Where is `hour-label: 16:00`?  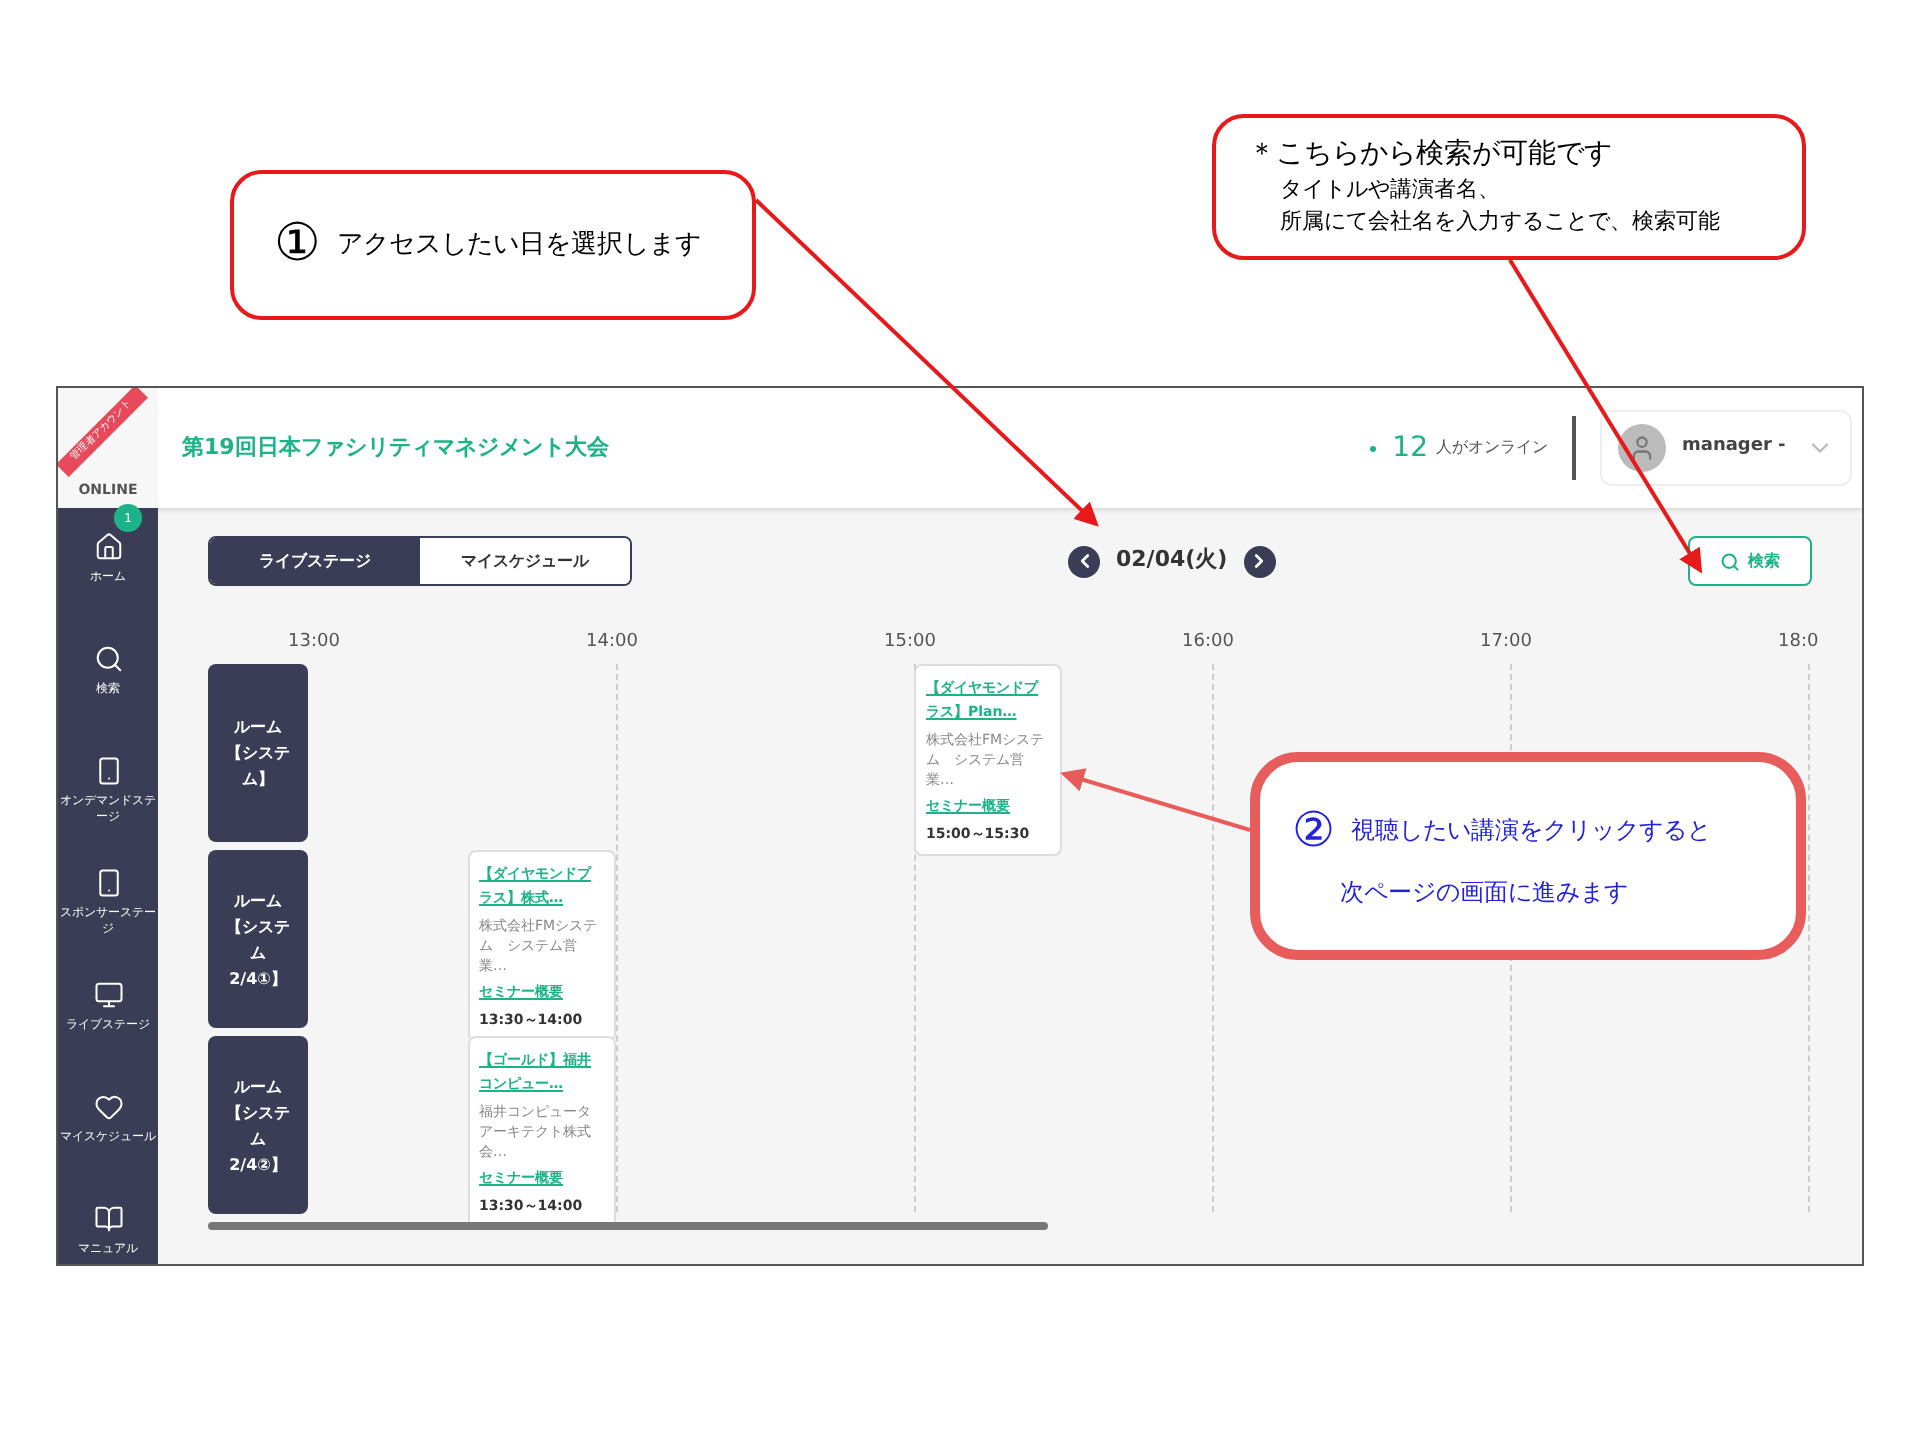
hour-label: 16:00 is located at coordinates (1208, 643).